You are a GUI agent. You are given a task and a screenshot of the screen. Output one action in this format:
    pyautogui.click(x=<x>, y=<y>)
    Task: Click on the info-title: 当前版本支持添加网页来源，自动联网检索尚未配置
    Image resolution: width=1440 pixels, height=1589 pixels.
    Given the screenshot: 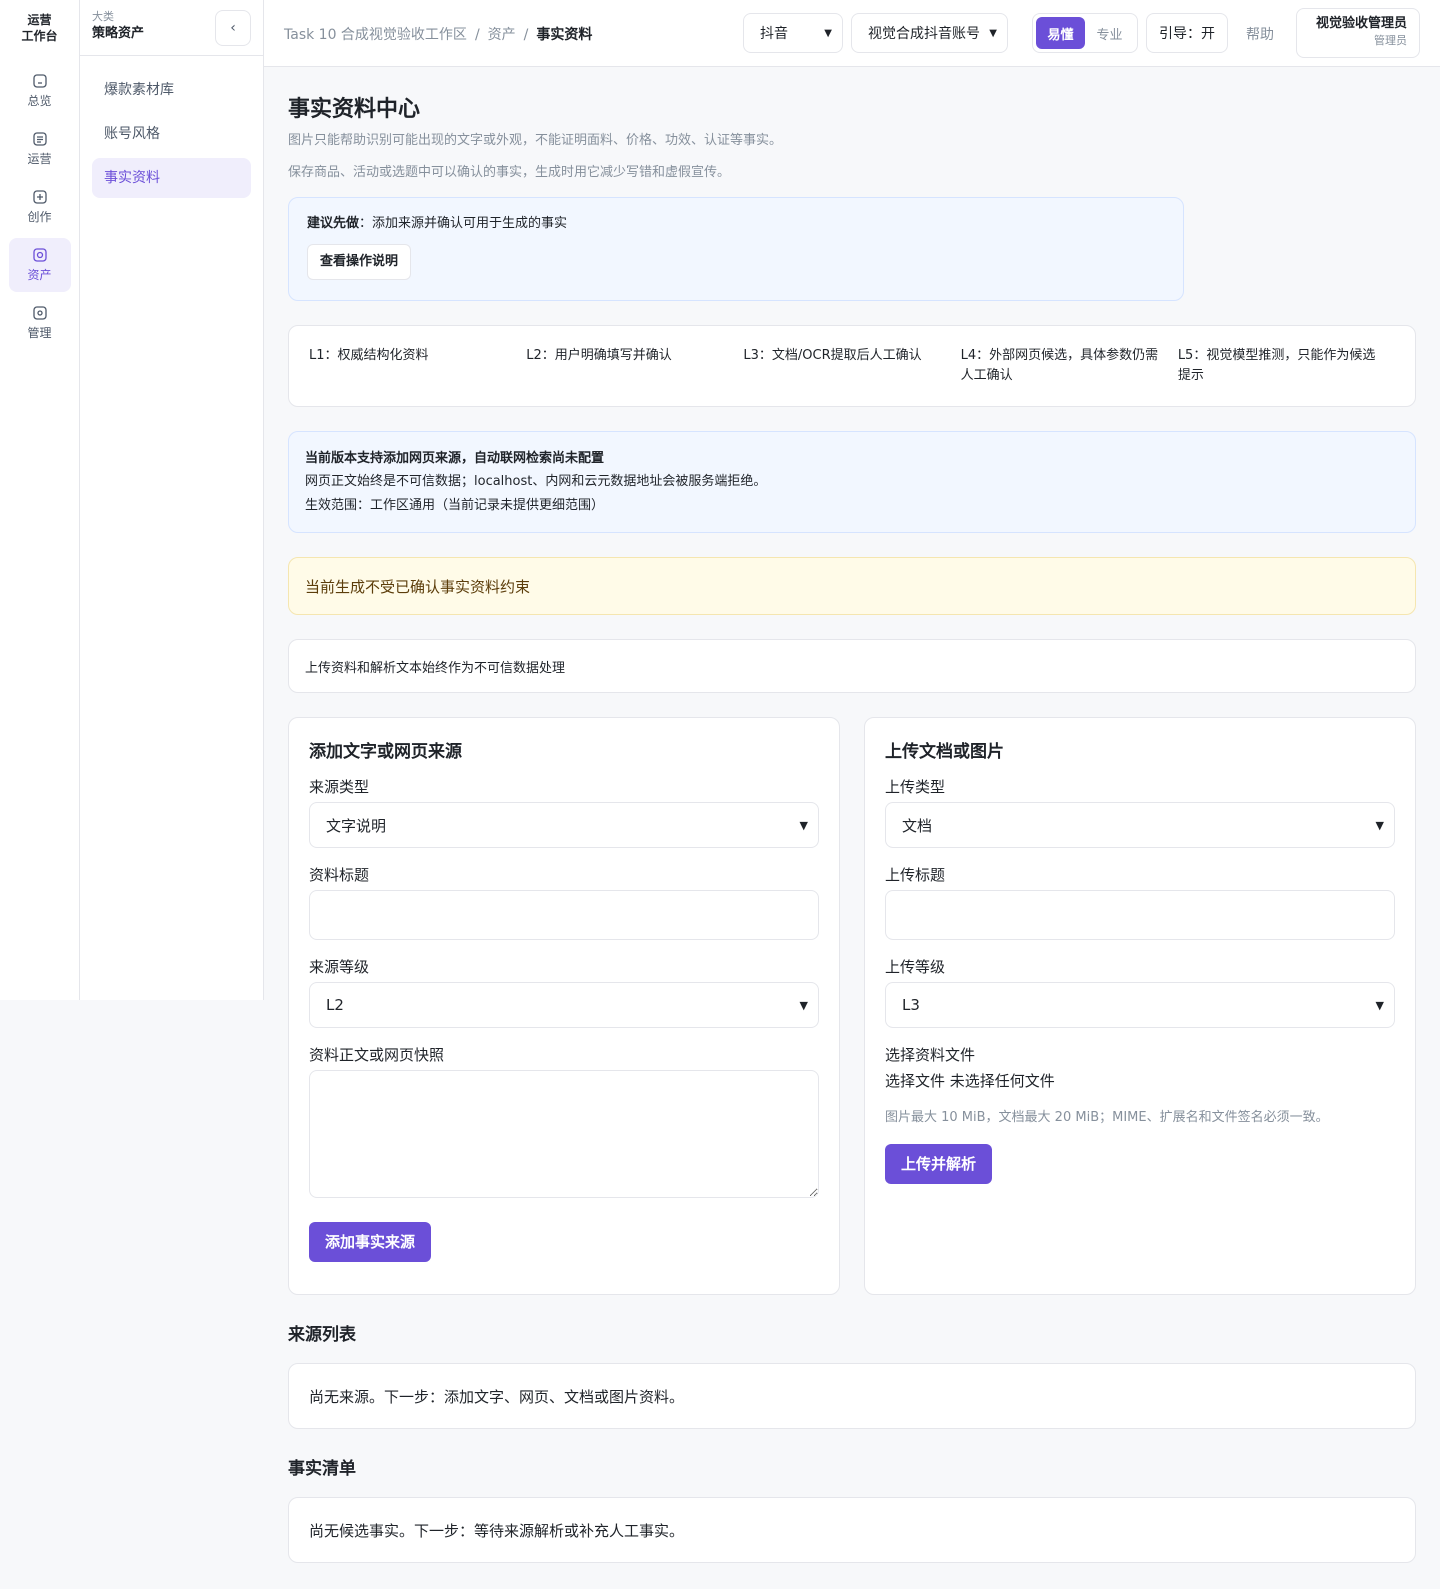 What is the action you would take?
    pyautogui.click(x=455, y=458)
    